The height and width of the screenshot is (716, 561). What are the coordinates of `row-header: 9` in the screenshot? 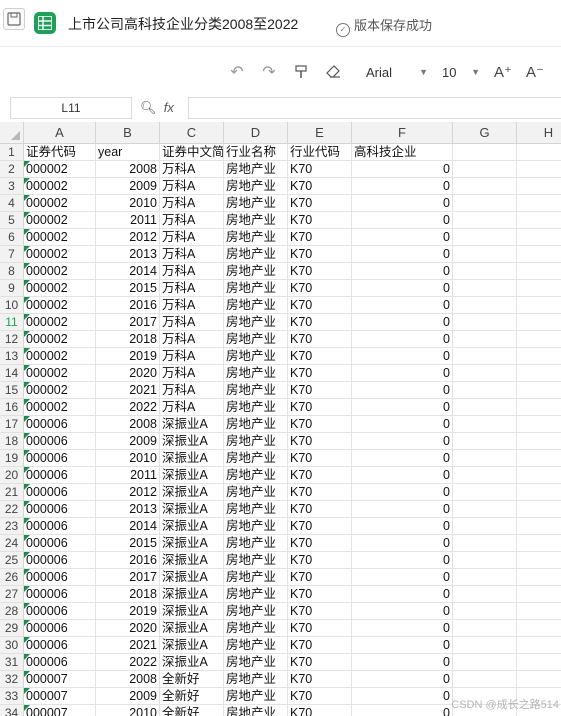 It's located at (12, 288).